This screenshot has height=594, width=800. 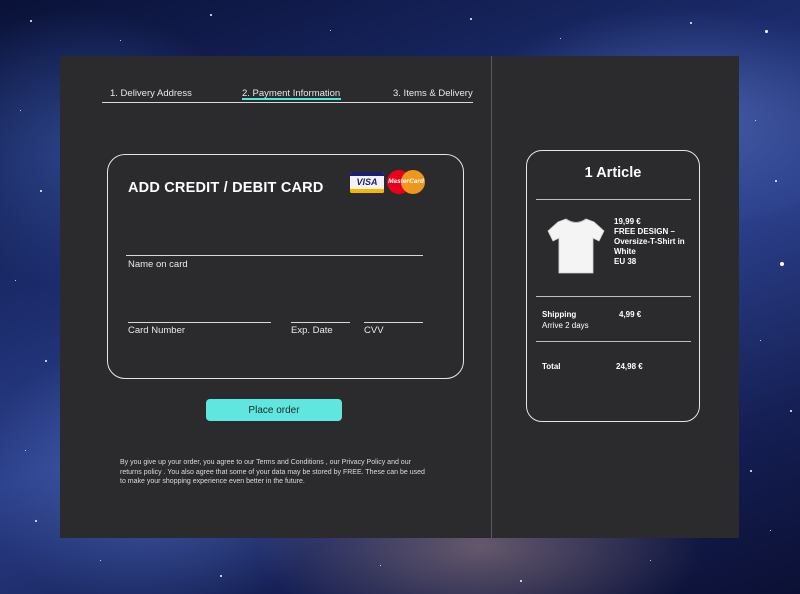 I want to click on item-price: 19,99 €, so click(x=627, y=221).